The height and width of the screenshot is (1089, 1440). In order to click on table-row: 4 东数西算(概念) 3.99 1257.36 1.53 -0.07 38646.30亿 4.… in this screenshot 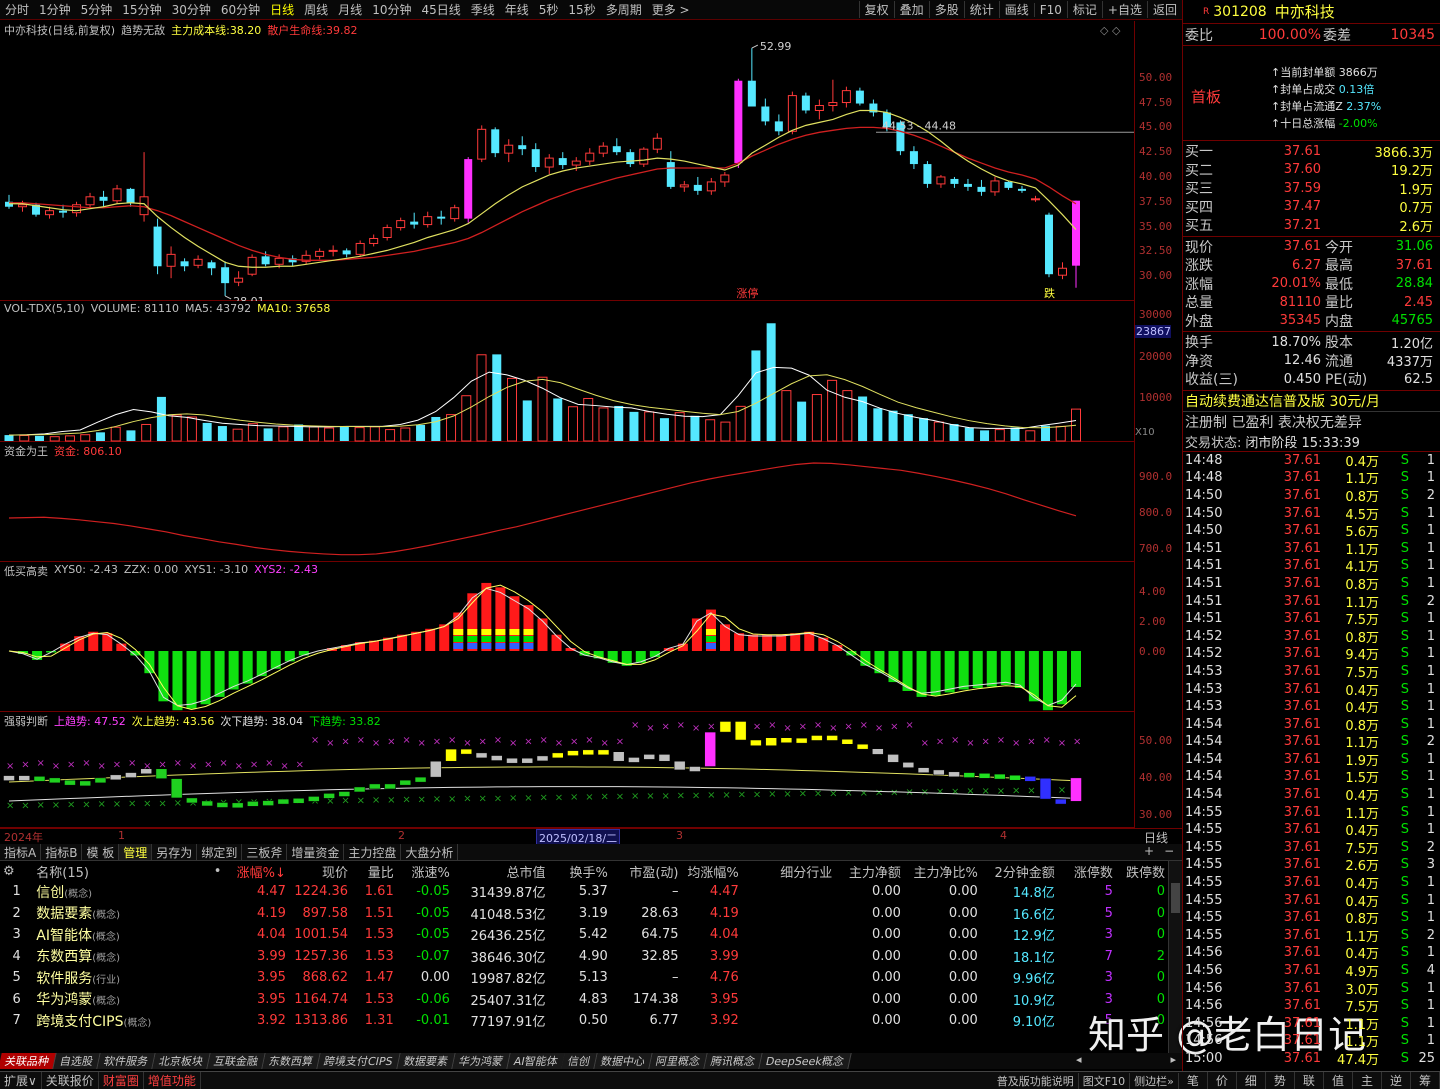, I will do `click(584, 957)`.